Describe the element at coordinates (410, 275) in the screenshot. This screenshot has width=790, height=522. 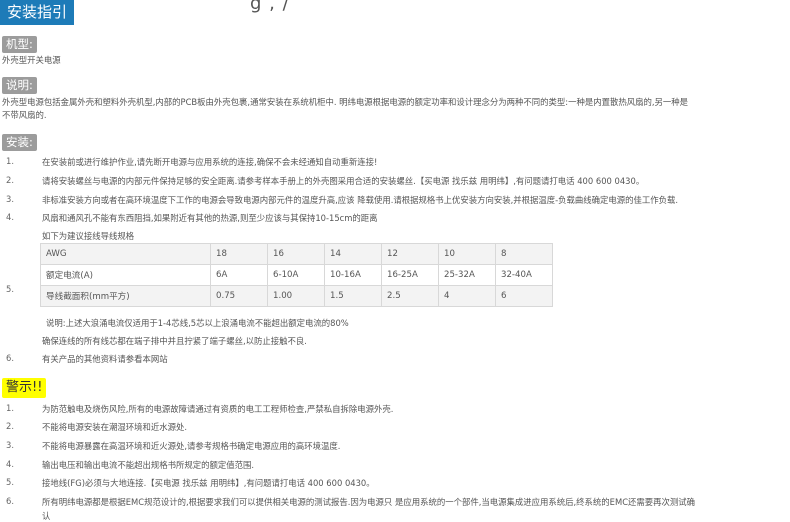
I see `table-cell: 16-25A` at that location.